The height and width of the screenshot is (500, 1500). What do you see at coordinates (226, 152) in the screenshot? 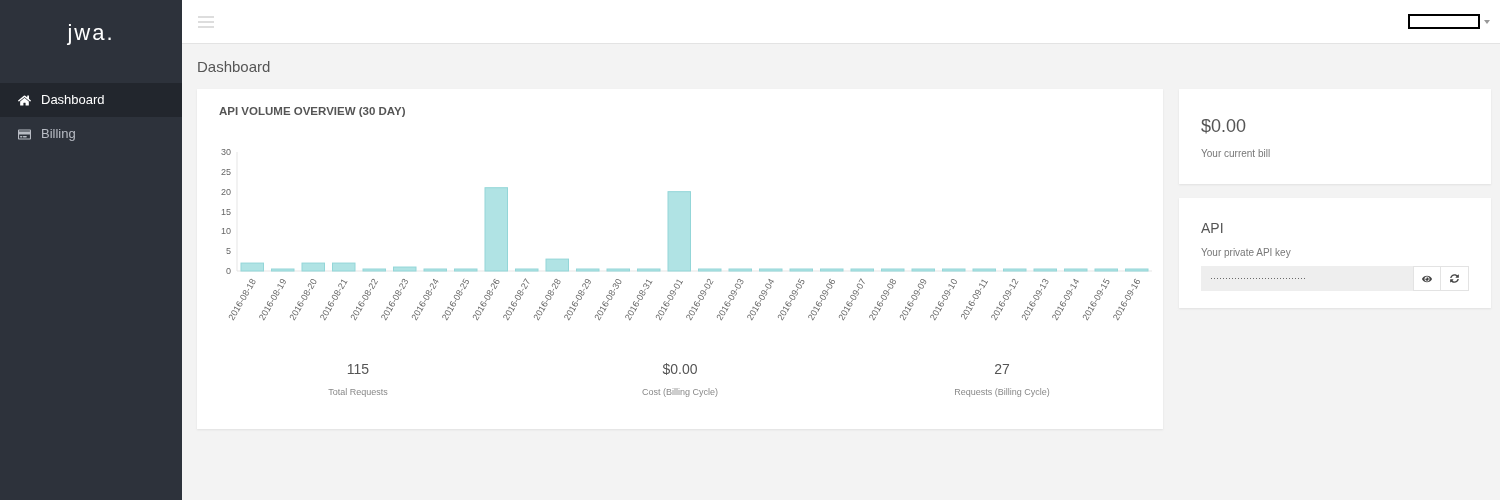
I see `y-tick-label: 30` at bounding box center [226, 152].